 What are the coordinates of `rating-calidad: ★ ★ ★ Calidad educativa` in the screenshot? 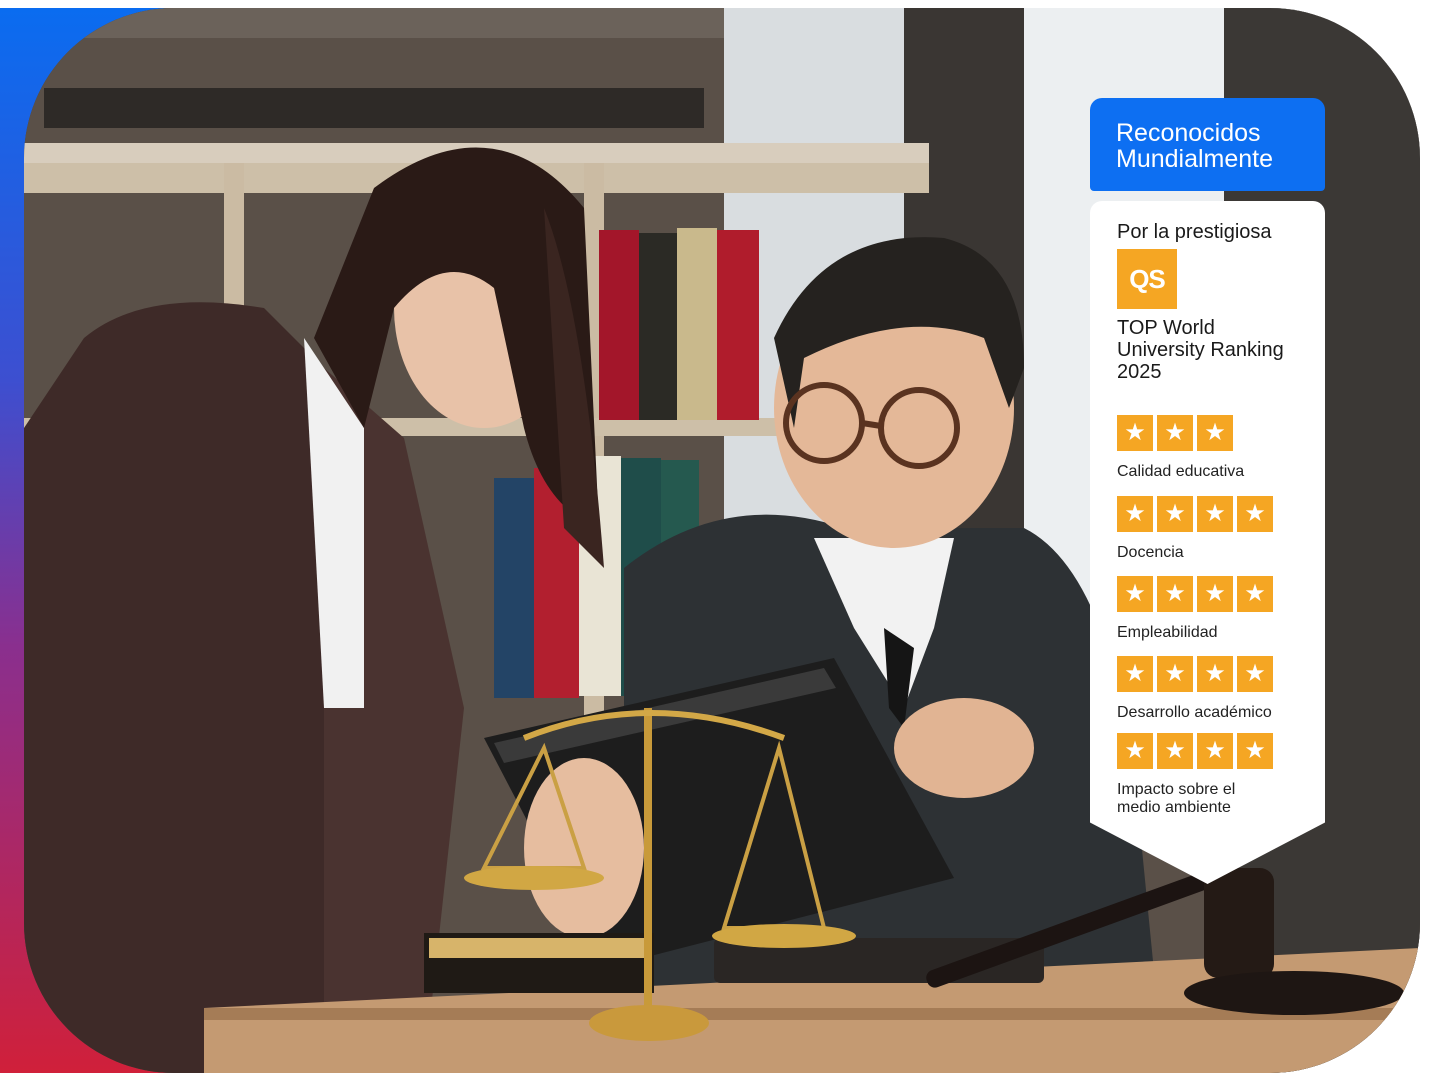 It's located at (1212, 448).